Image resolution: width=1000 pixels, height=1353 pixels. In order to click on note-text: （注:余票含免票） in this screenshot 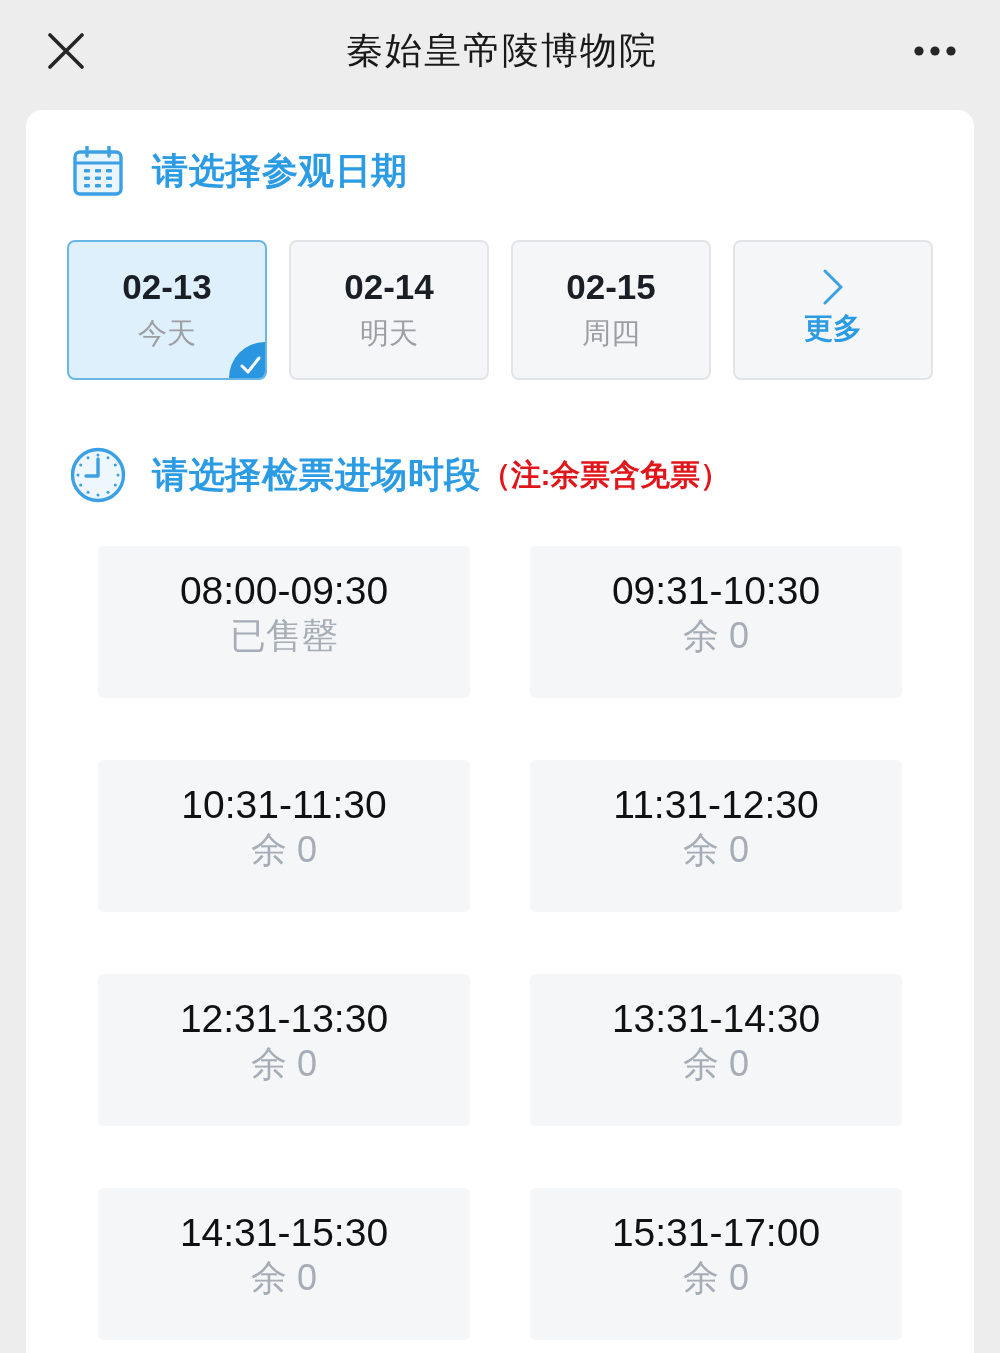, I will do `click(605, 474)`.